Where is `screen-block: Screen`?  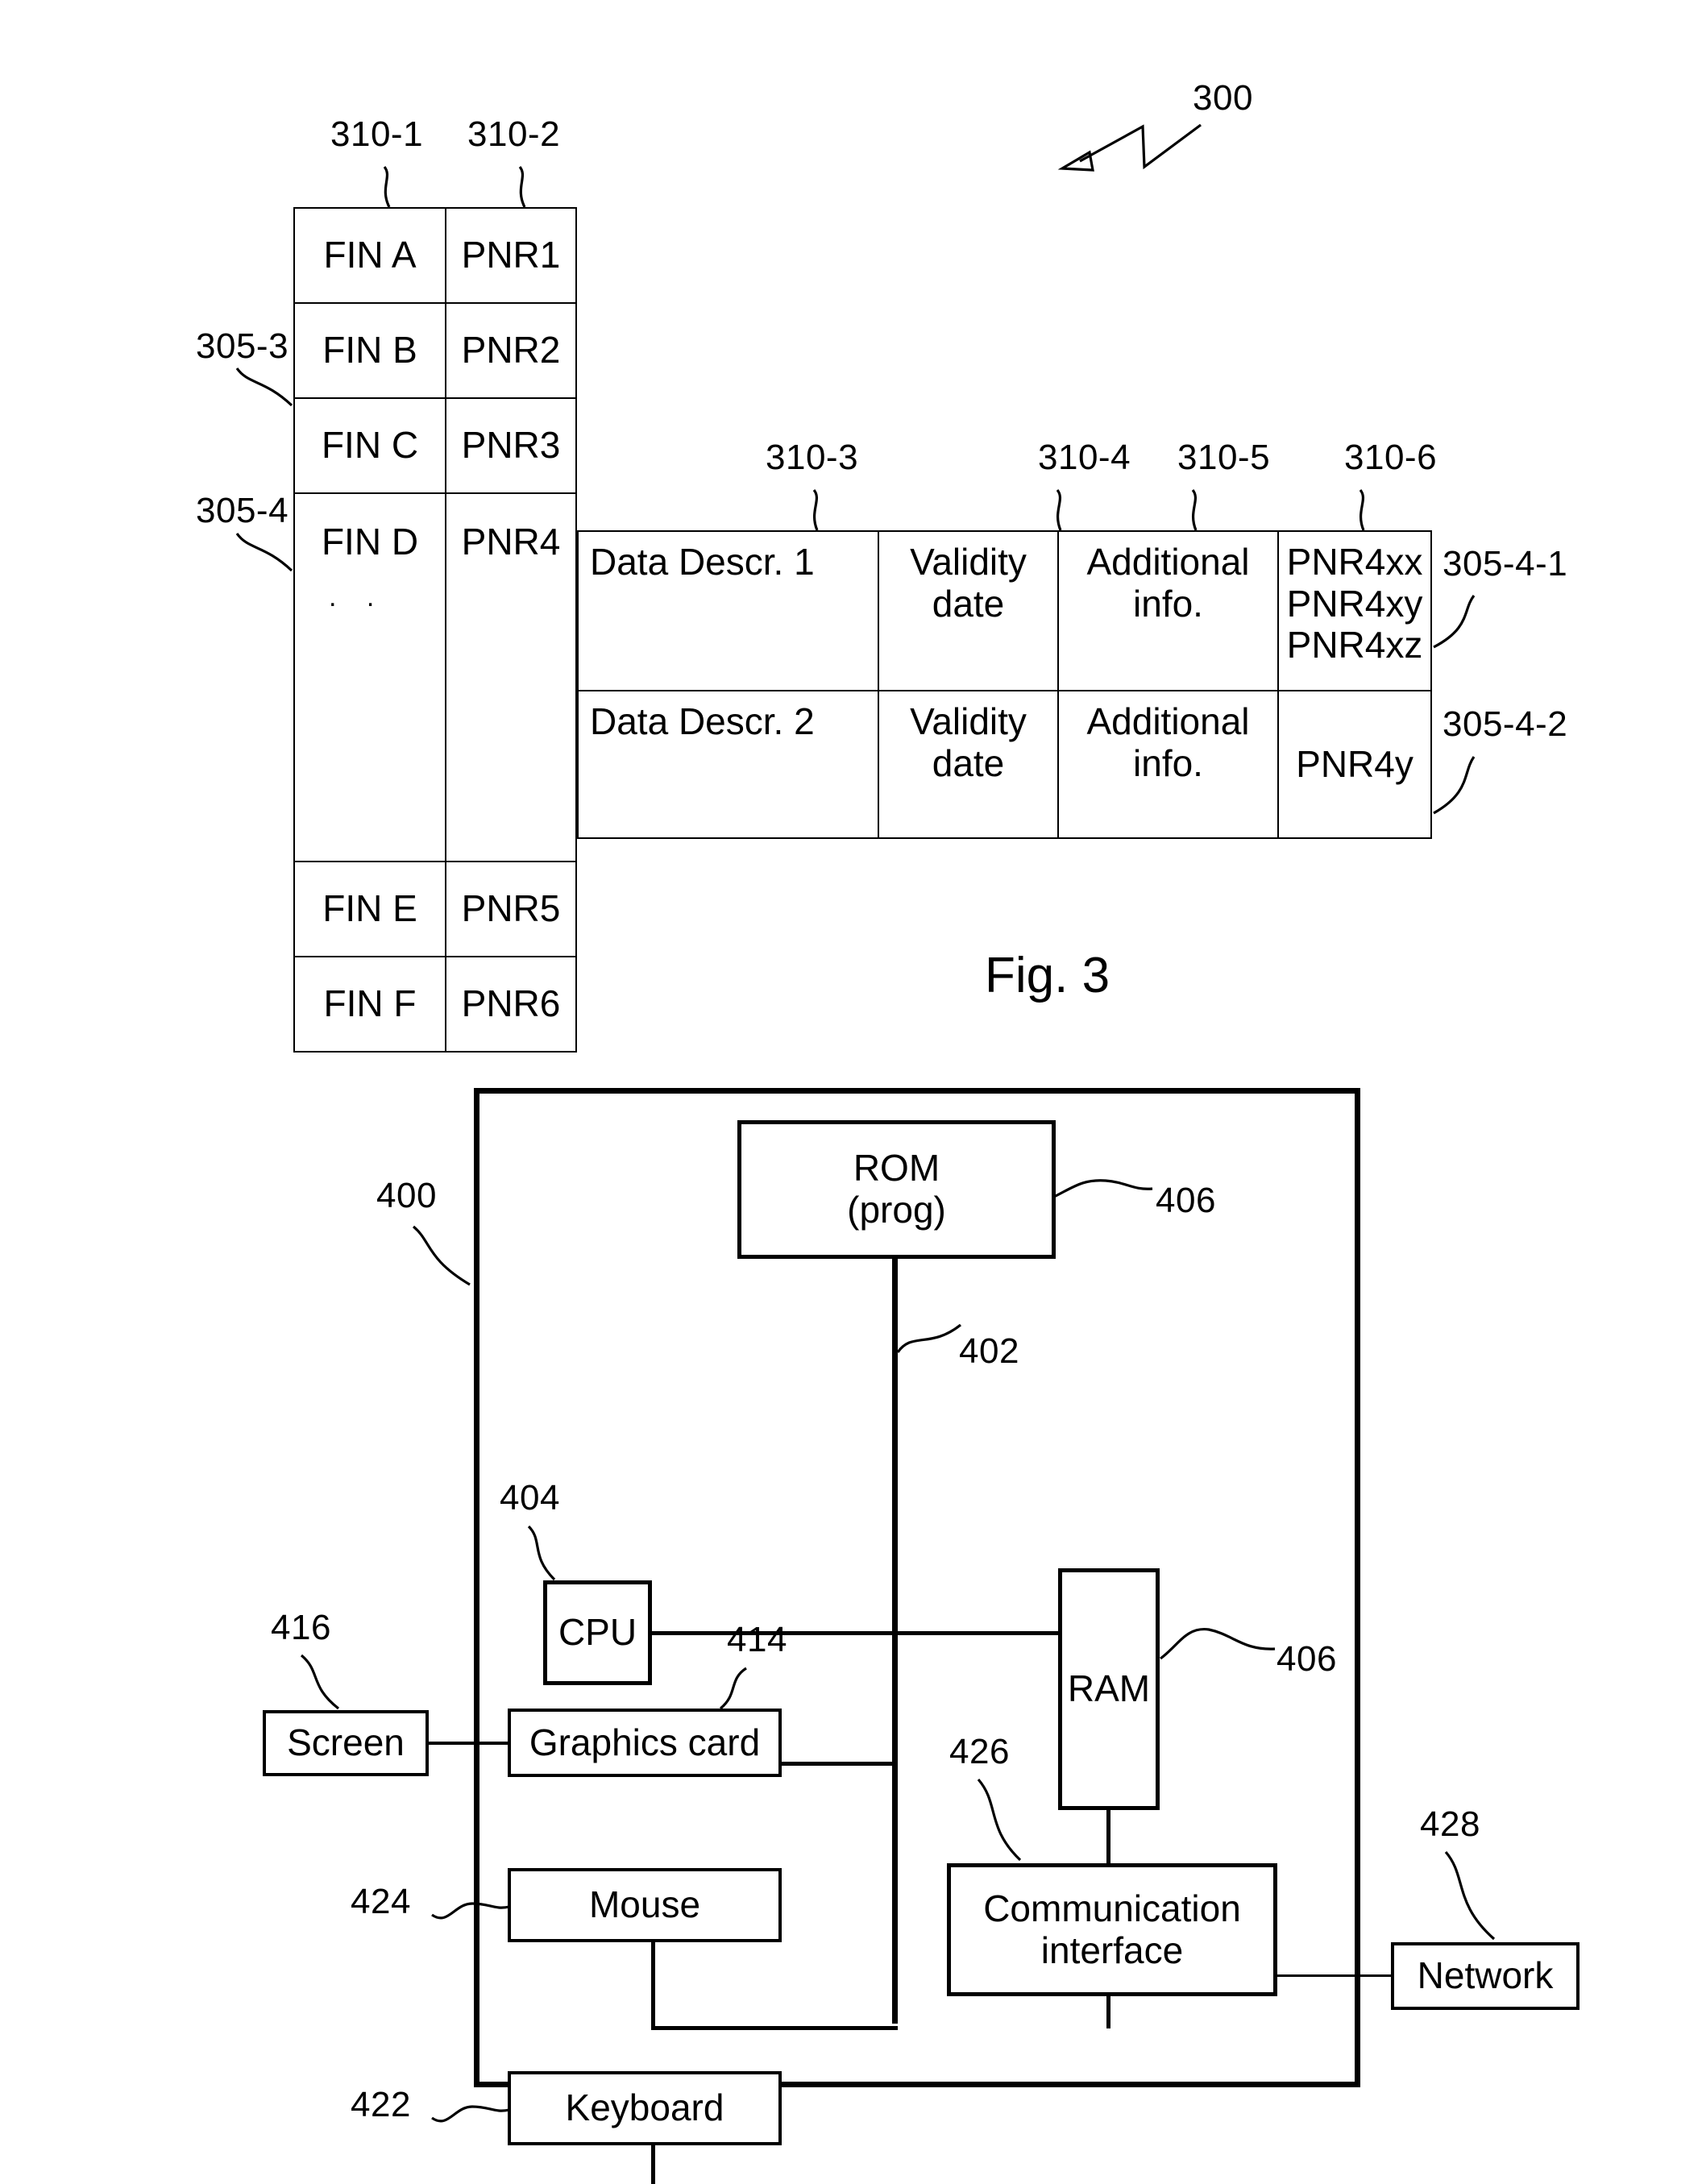
screen-block: Screen is located at coordinates (346, 1743).